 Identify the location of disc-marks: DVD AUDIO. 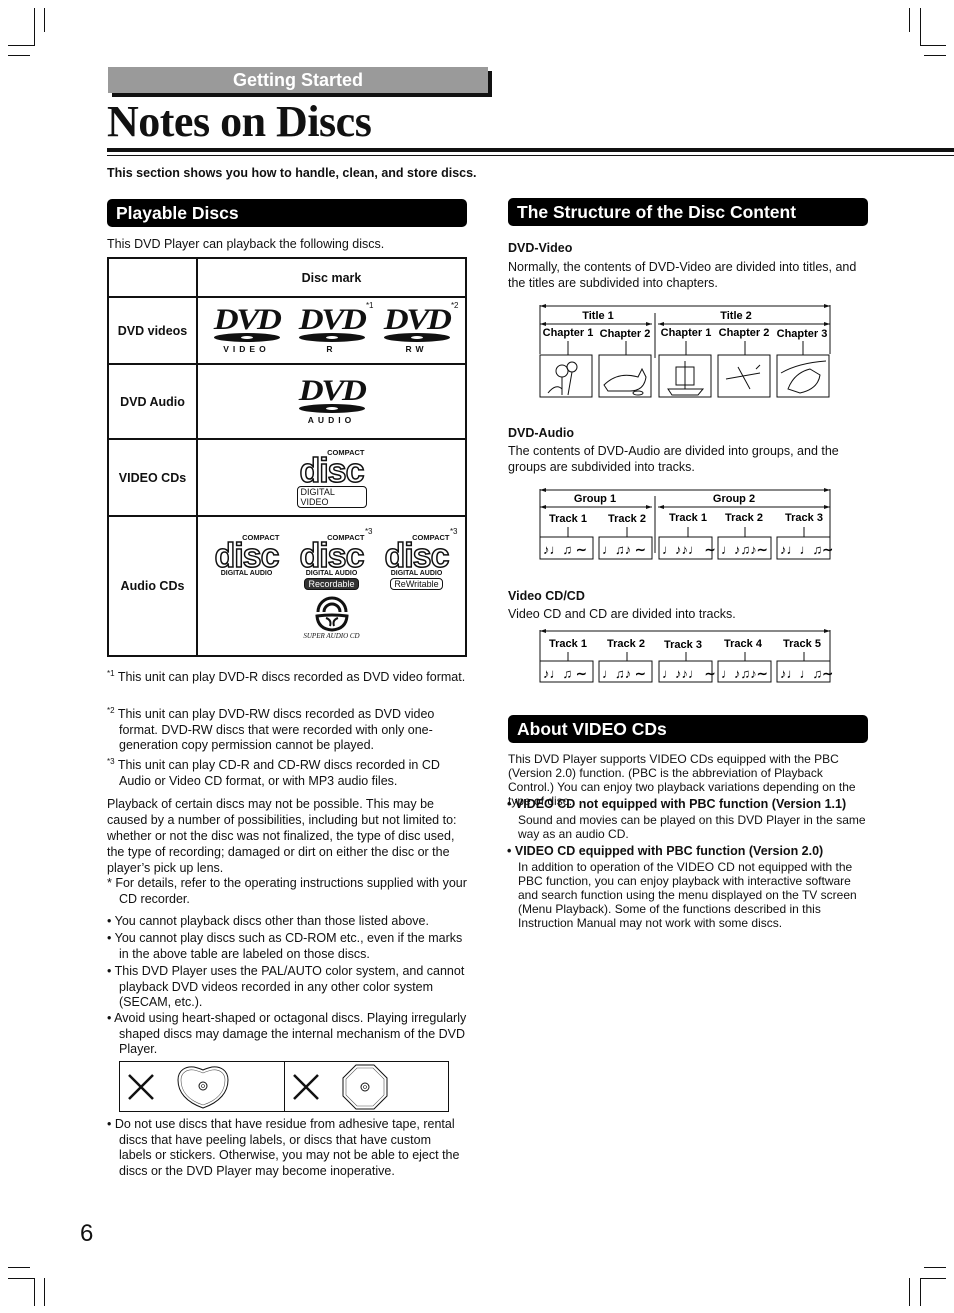
(331, 401).